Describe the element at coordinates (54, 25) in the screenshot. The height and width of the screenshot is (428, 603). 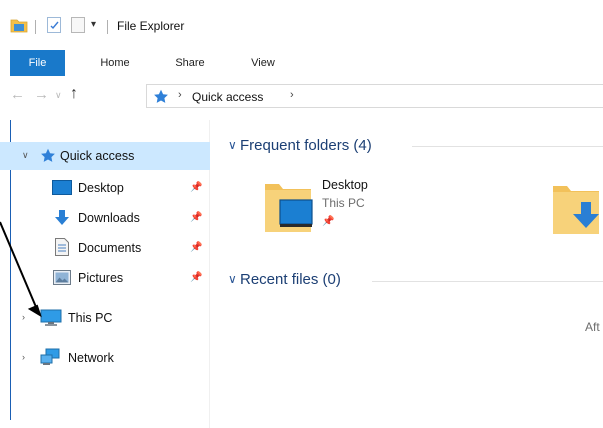
I see `properties-icon` at that location.